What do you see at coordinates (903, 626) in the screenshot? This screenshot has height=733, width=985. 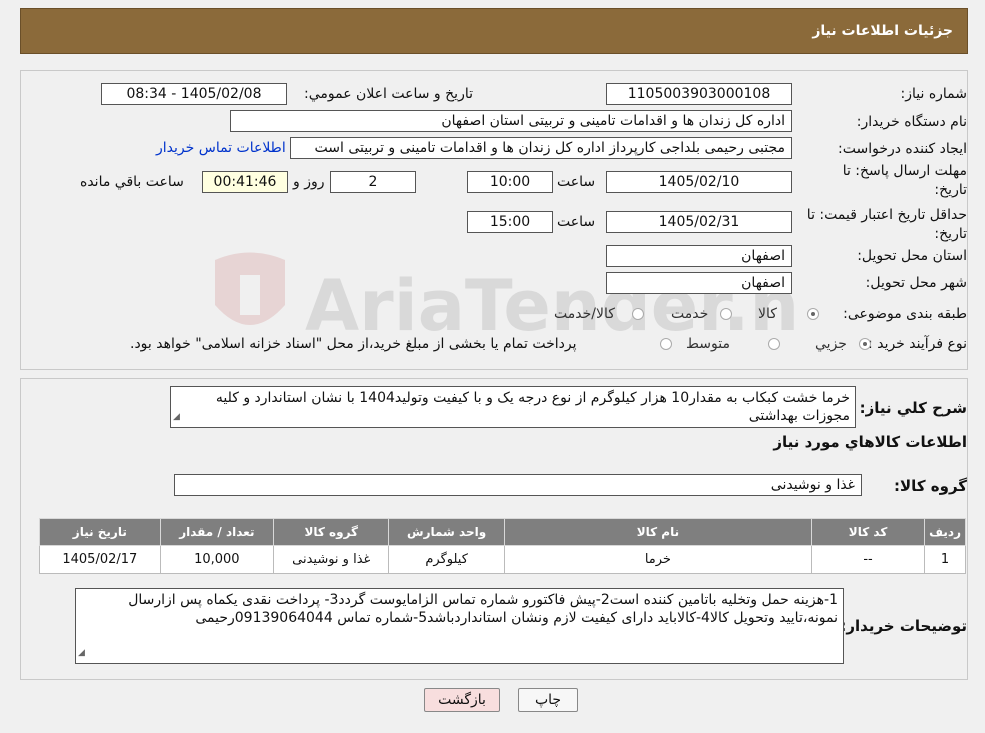 I see `buyer-notes-label: توضيحات خريدار:` at bounding box center [903, 626].